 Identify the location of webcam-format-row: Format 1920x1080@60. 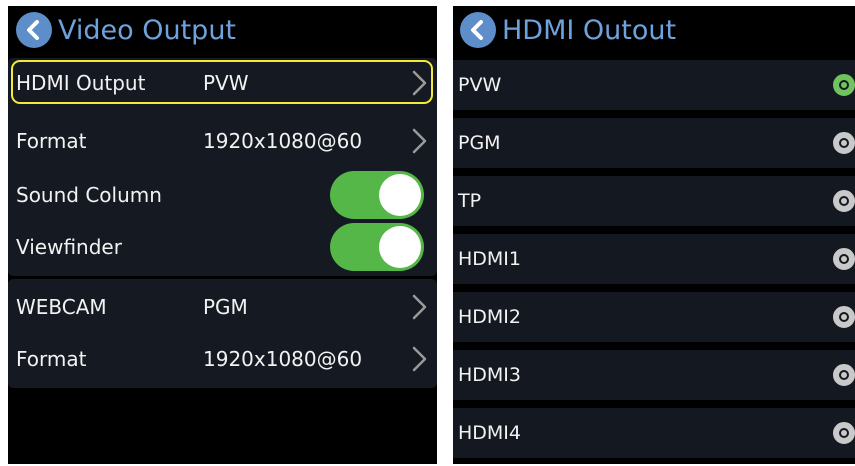
(222, 359).